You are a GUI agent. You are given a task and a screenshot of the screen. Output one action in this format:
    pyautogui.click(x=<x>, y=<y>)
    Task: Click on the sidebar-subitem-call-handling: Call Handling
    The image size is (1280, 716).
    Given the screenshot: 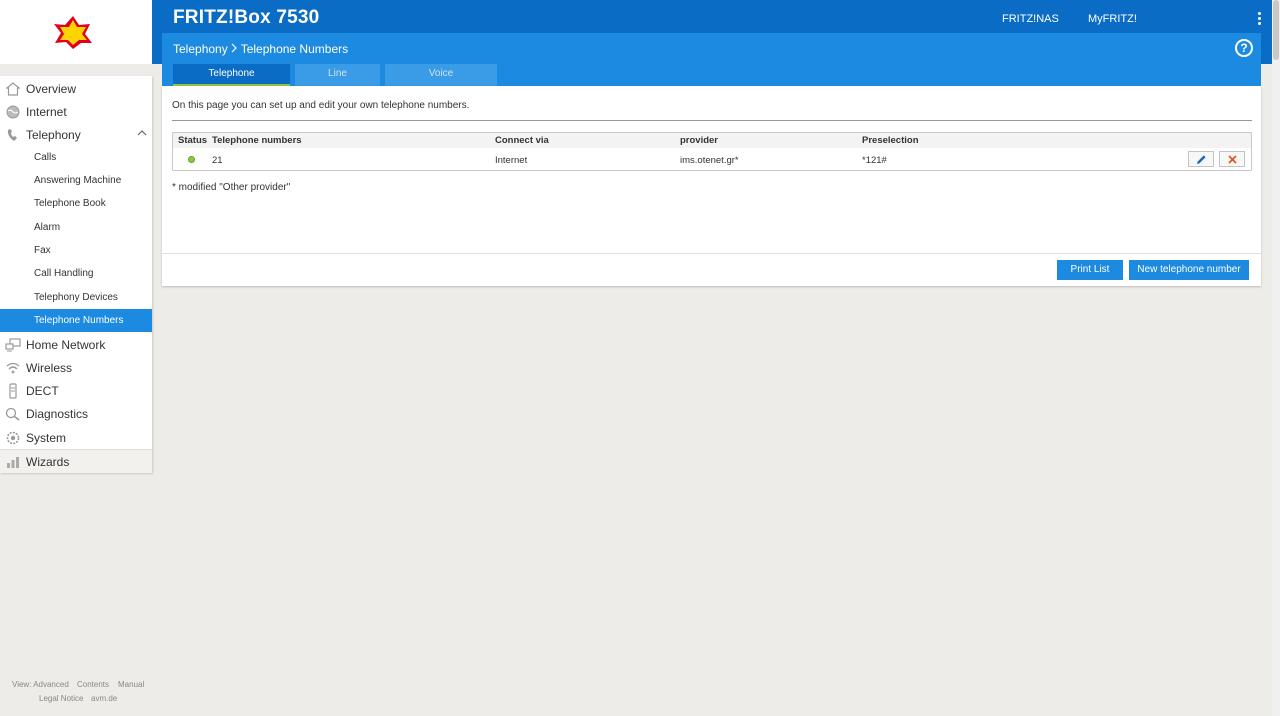 What is the action you would take?
    pyautogui.click(x=76, y=274)
    